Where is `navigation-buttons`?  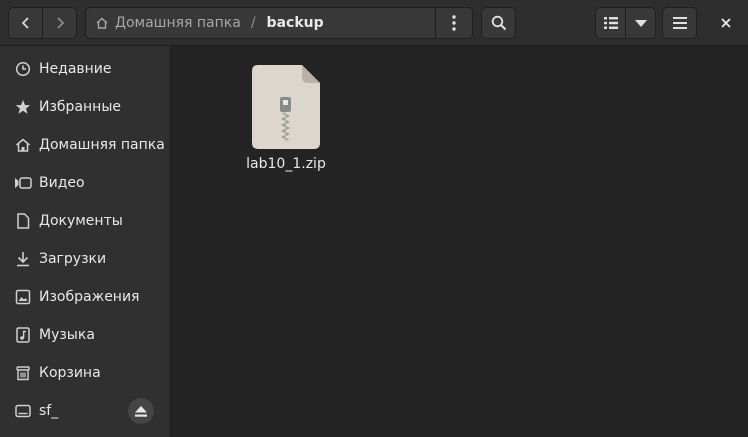
navigation-buttons is located at coordinates (43, 23).